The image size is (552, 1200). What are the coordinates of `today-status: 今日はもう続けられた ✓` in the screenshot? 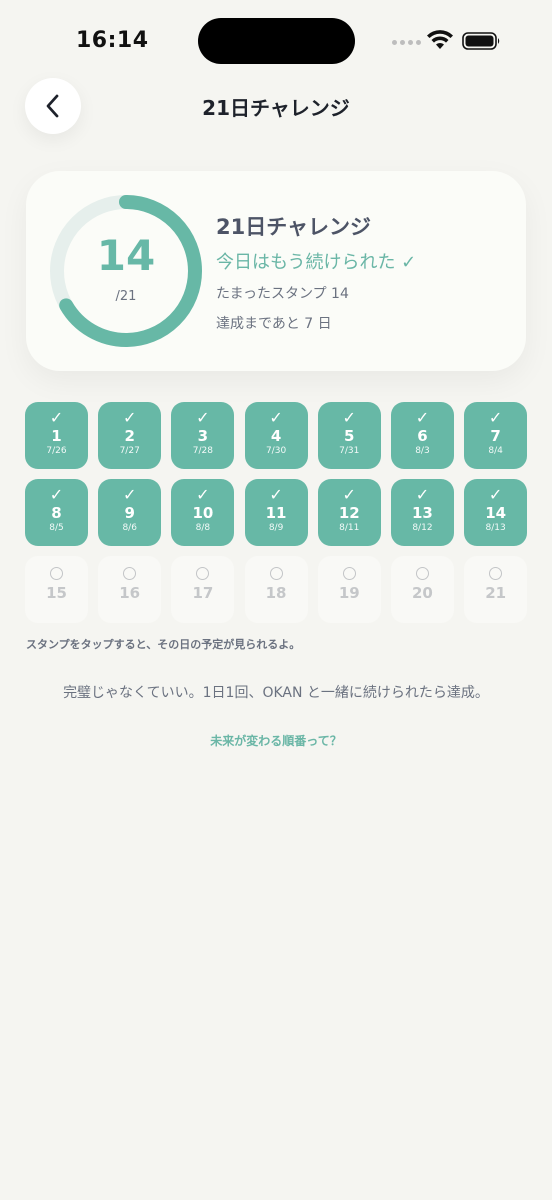 It's located at (316, 262).